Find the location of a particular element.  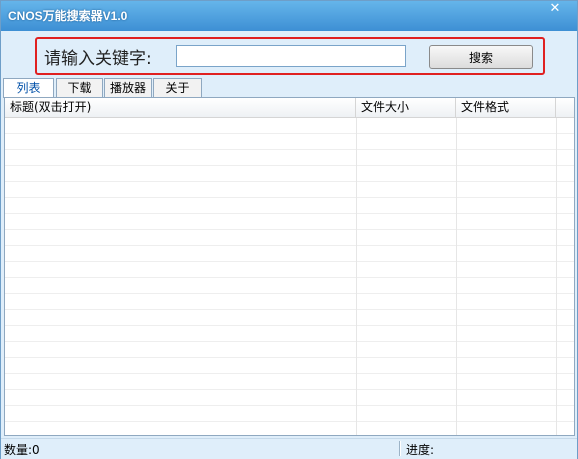

status-divider is located at coordinates (400, 448).